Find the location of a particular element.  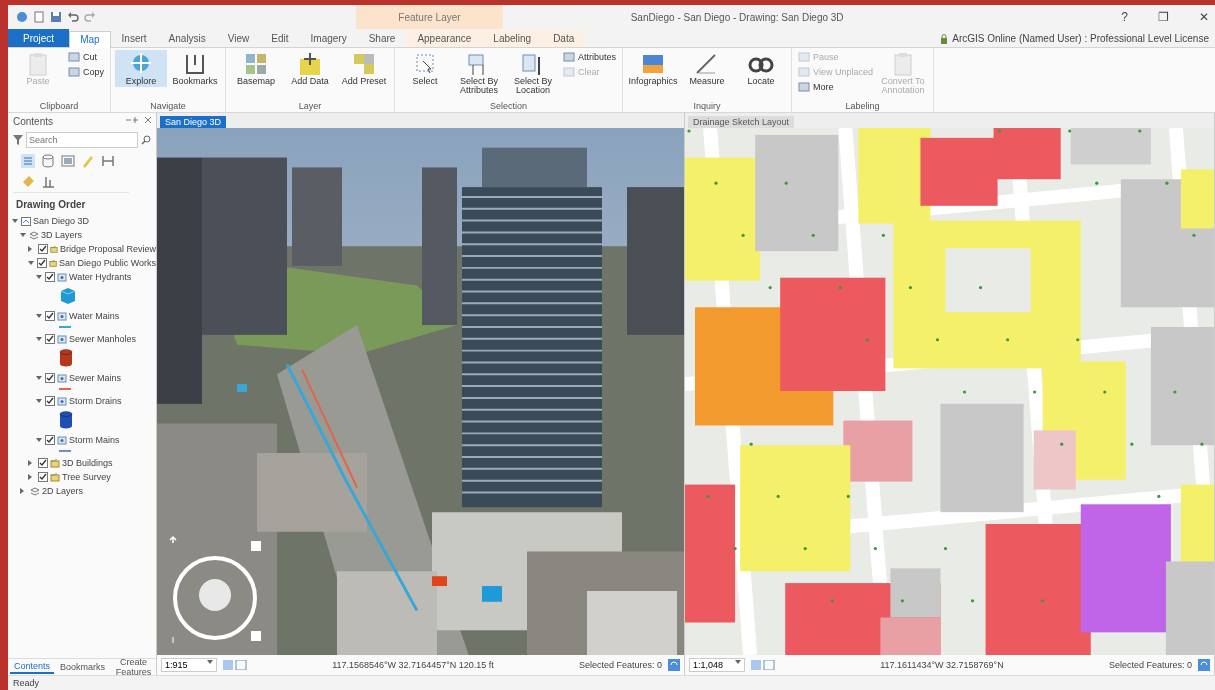

pane-controls-icon is located at coordinates (138, 120).